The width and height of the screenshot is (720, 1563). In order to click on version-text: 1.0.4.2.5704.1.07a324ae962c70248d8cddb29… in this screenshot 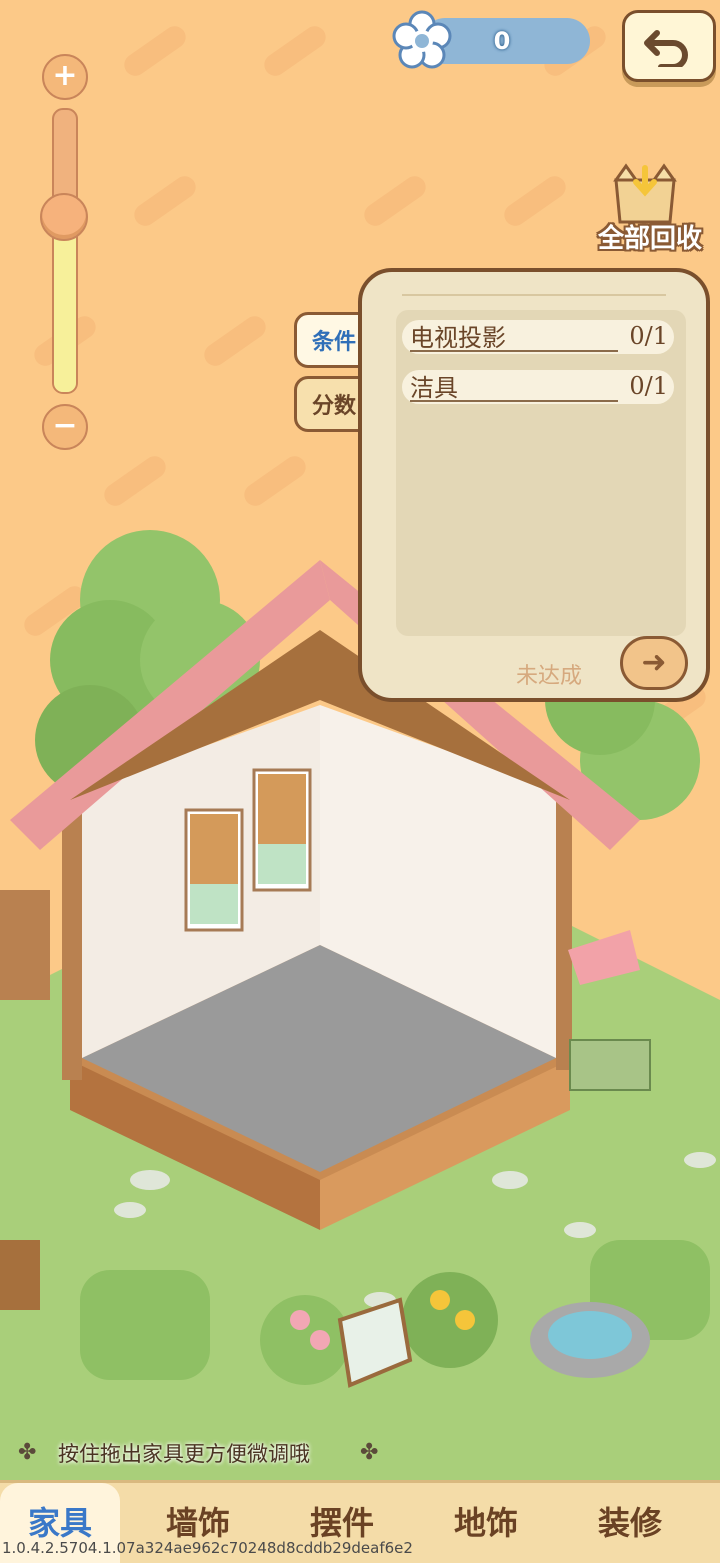, I will do `click(207, 1548)`.